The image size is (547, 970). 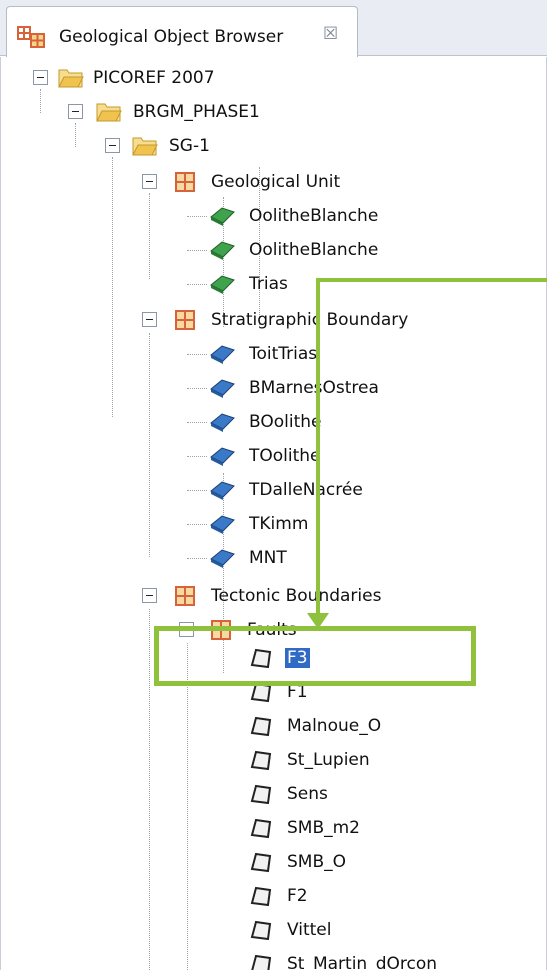 What do you see at coordinates (189, 146) in the screenshot?
I see `tree-node-label: SG-1` at bounding box center [189, 146].